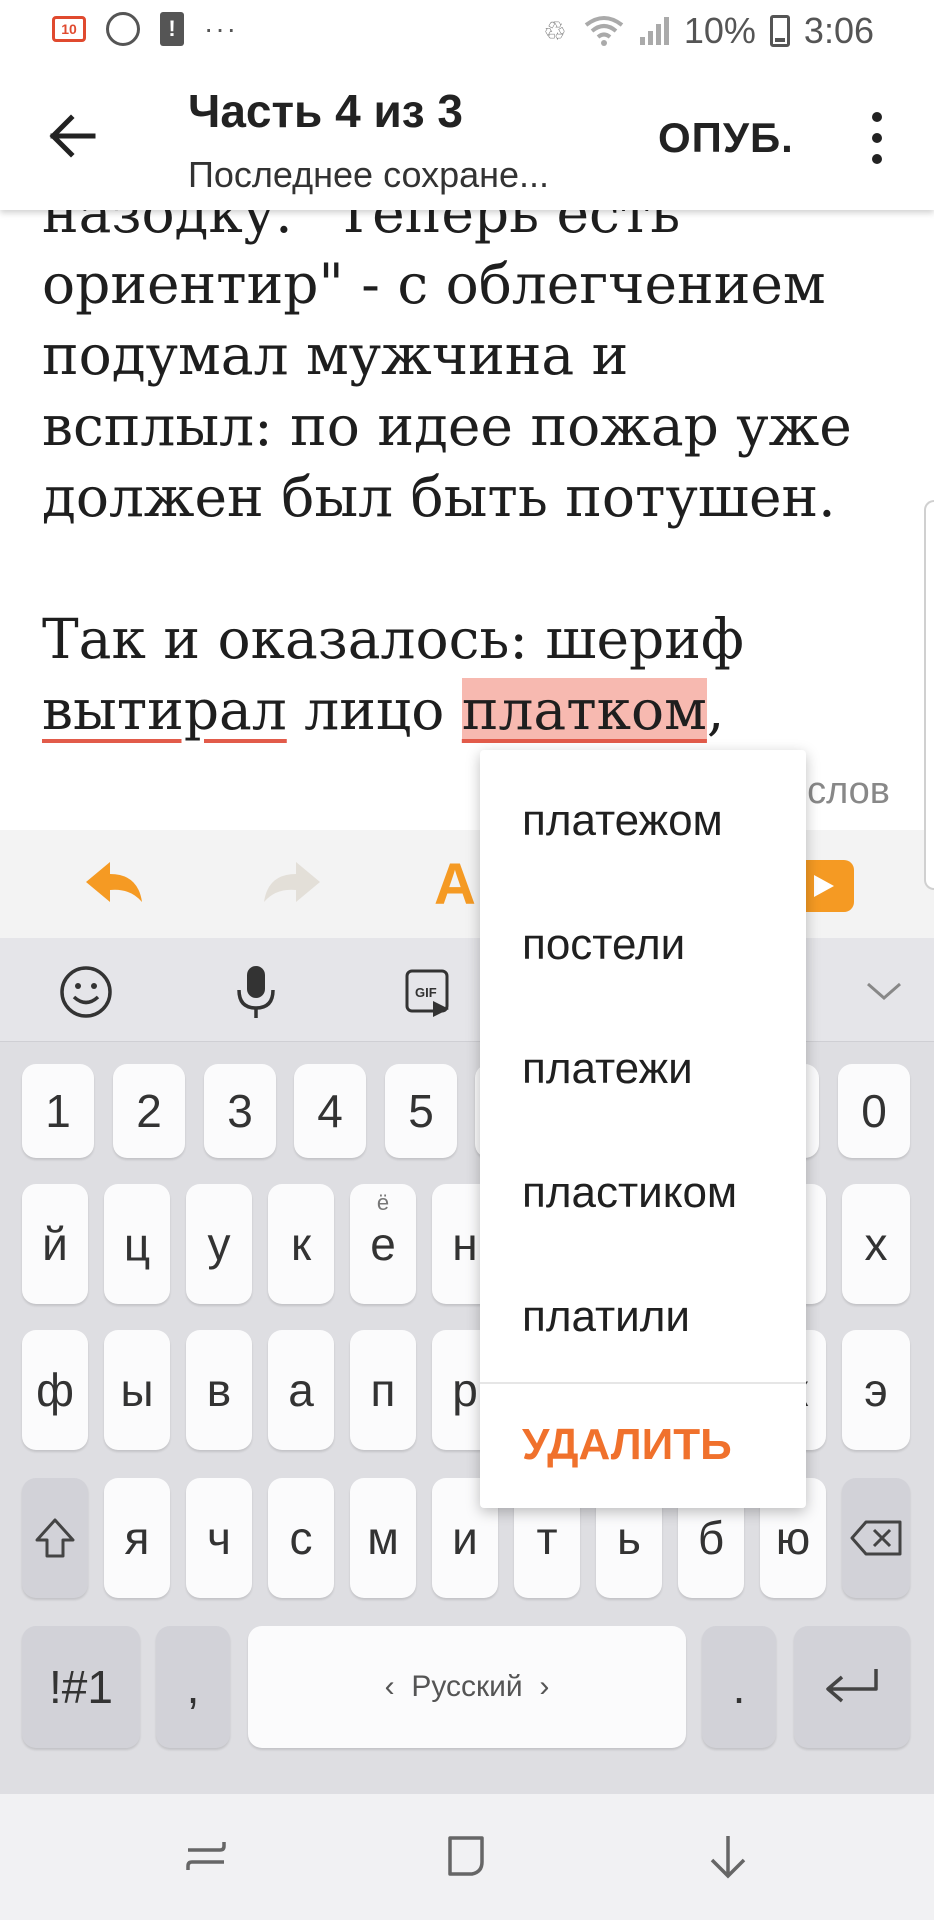 The image size is (934, 1920). What do you see at coordinates (383, 1202) in the screenshot?
I see `key-alt-char: ё` at bounding box center [383, 1202].